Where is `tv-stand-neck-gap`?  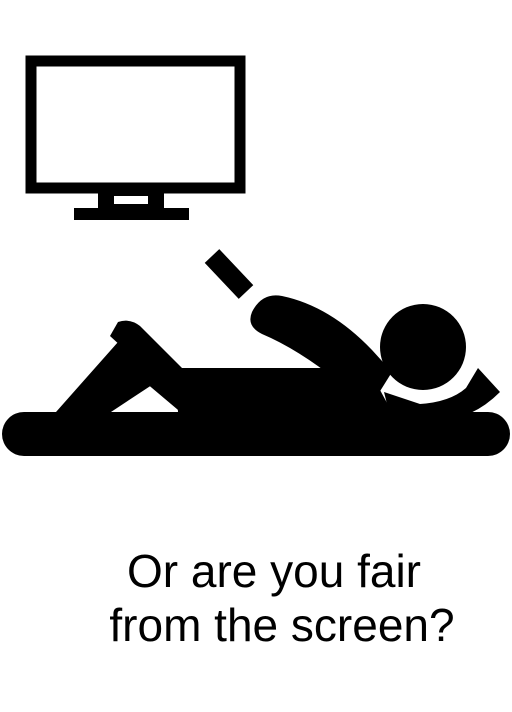
tv-stand-neck-gap is located at coordinates (131, 200).